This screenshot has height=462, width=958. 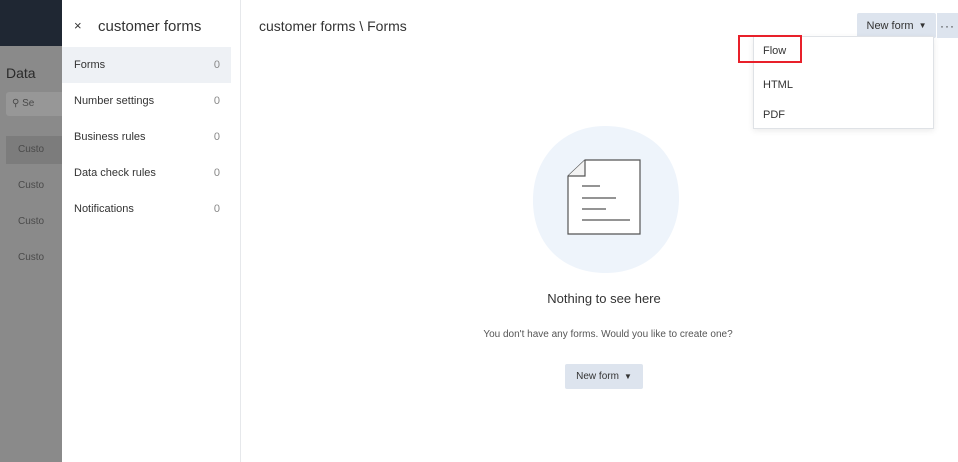 I want to click on nav-item-label: Data check rules, so click(x=115, y=173).